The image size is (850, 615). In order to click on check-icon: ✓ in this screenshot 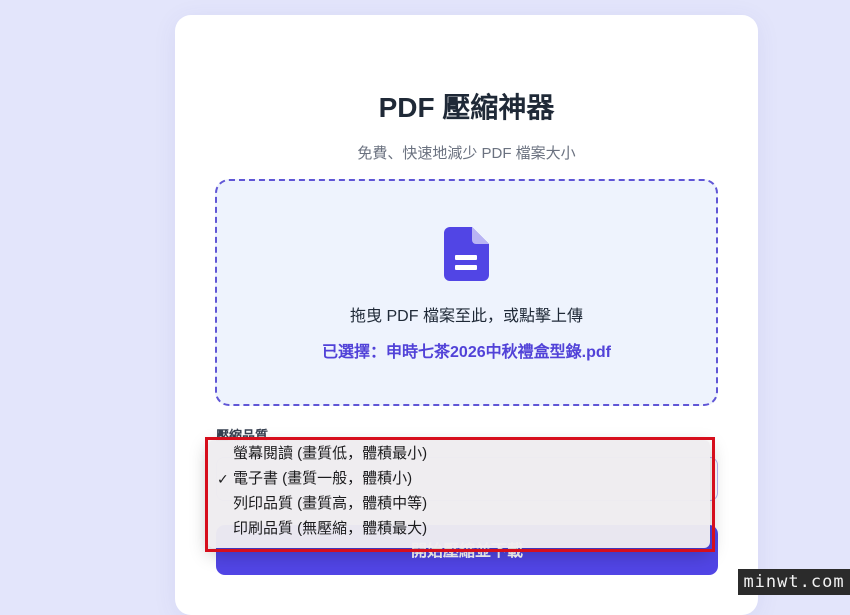, I will do `click(223, 479)`.